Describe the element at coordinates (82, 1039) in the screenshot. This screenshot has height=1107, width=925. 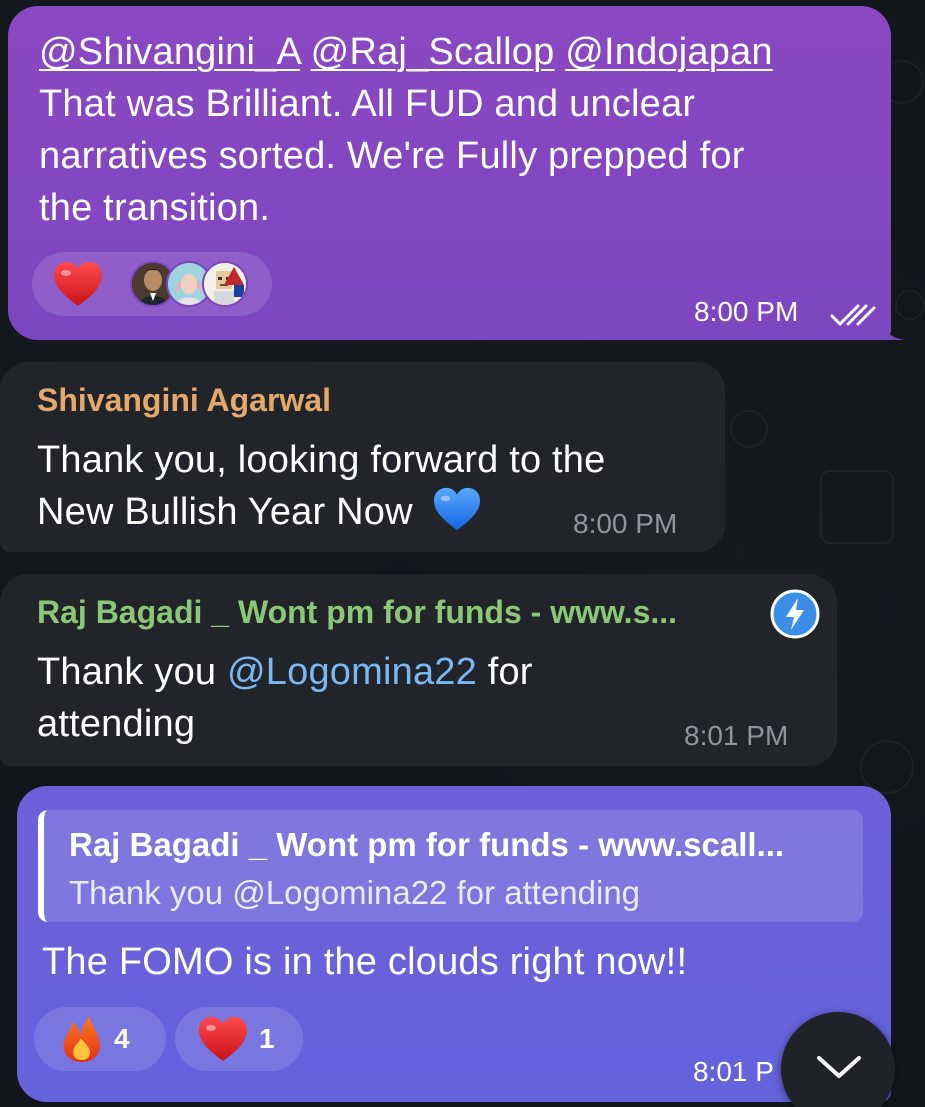
I see `fire-icon` at that location.